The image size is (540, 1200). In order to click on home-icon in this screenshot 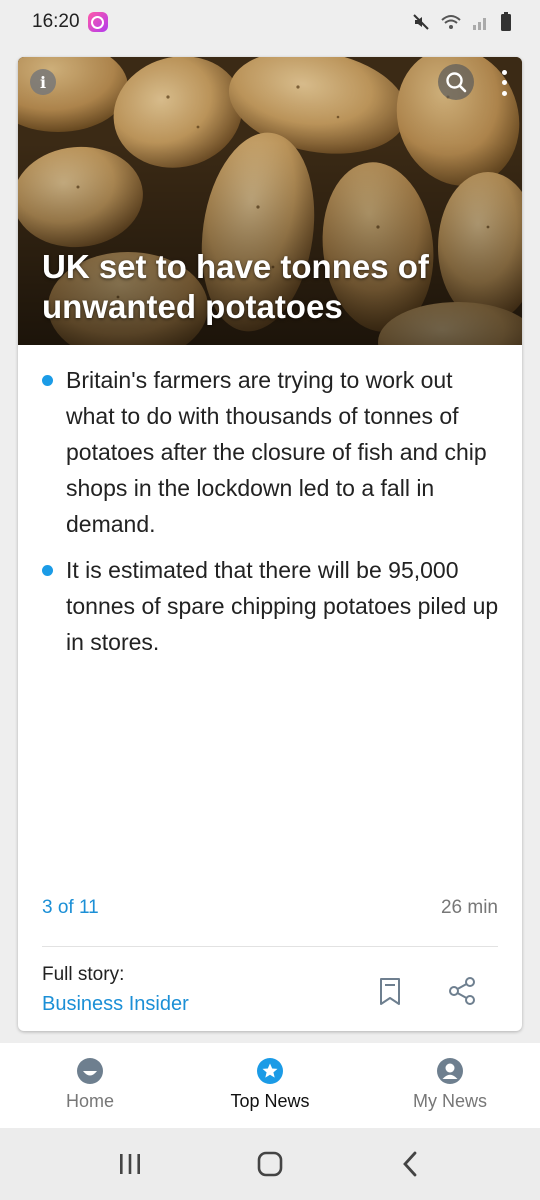, I will do `click(270, 1164)`.